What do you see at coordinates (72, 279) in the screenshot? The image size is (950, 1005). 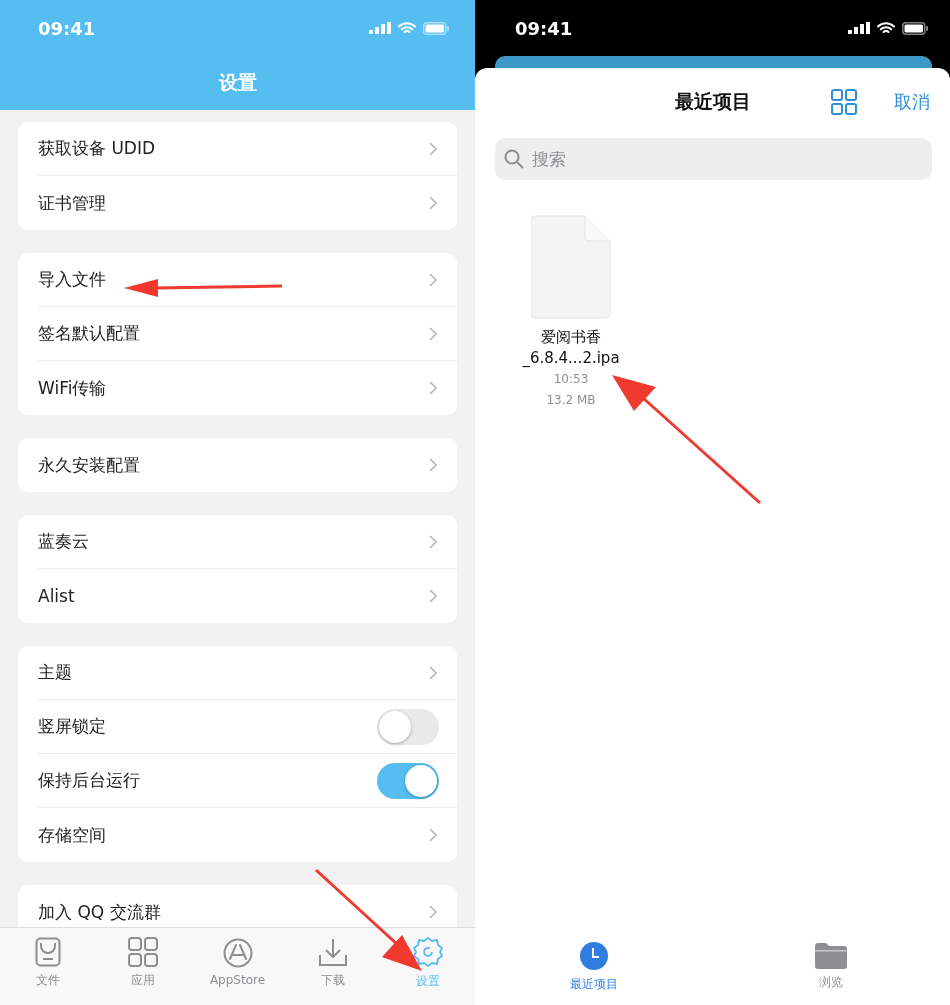 I see `row-label: 导入文件` at bounding box center [72, 279].